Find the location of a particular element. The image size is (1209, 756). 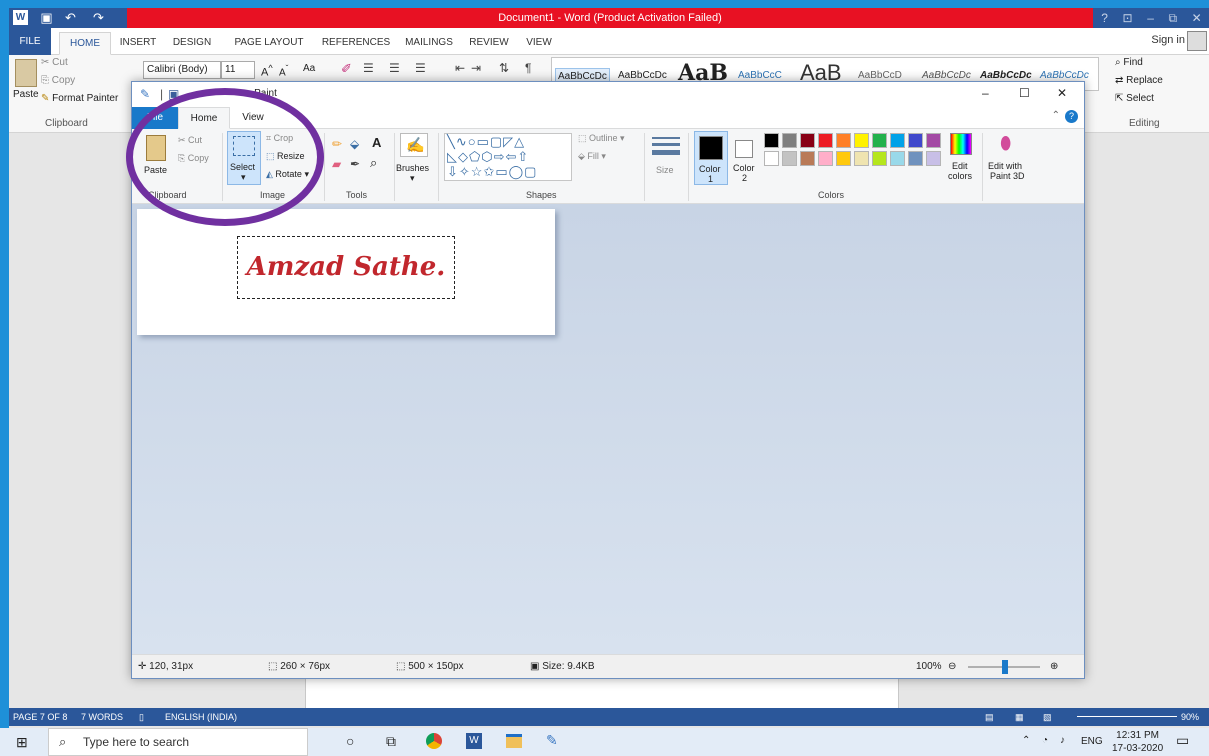

show-formatting-icon: ¶ is located at coordinates (528, 68).